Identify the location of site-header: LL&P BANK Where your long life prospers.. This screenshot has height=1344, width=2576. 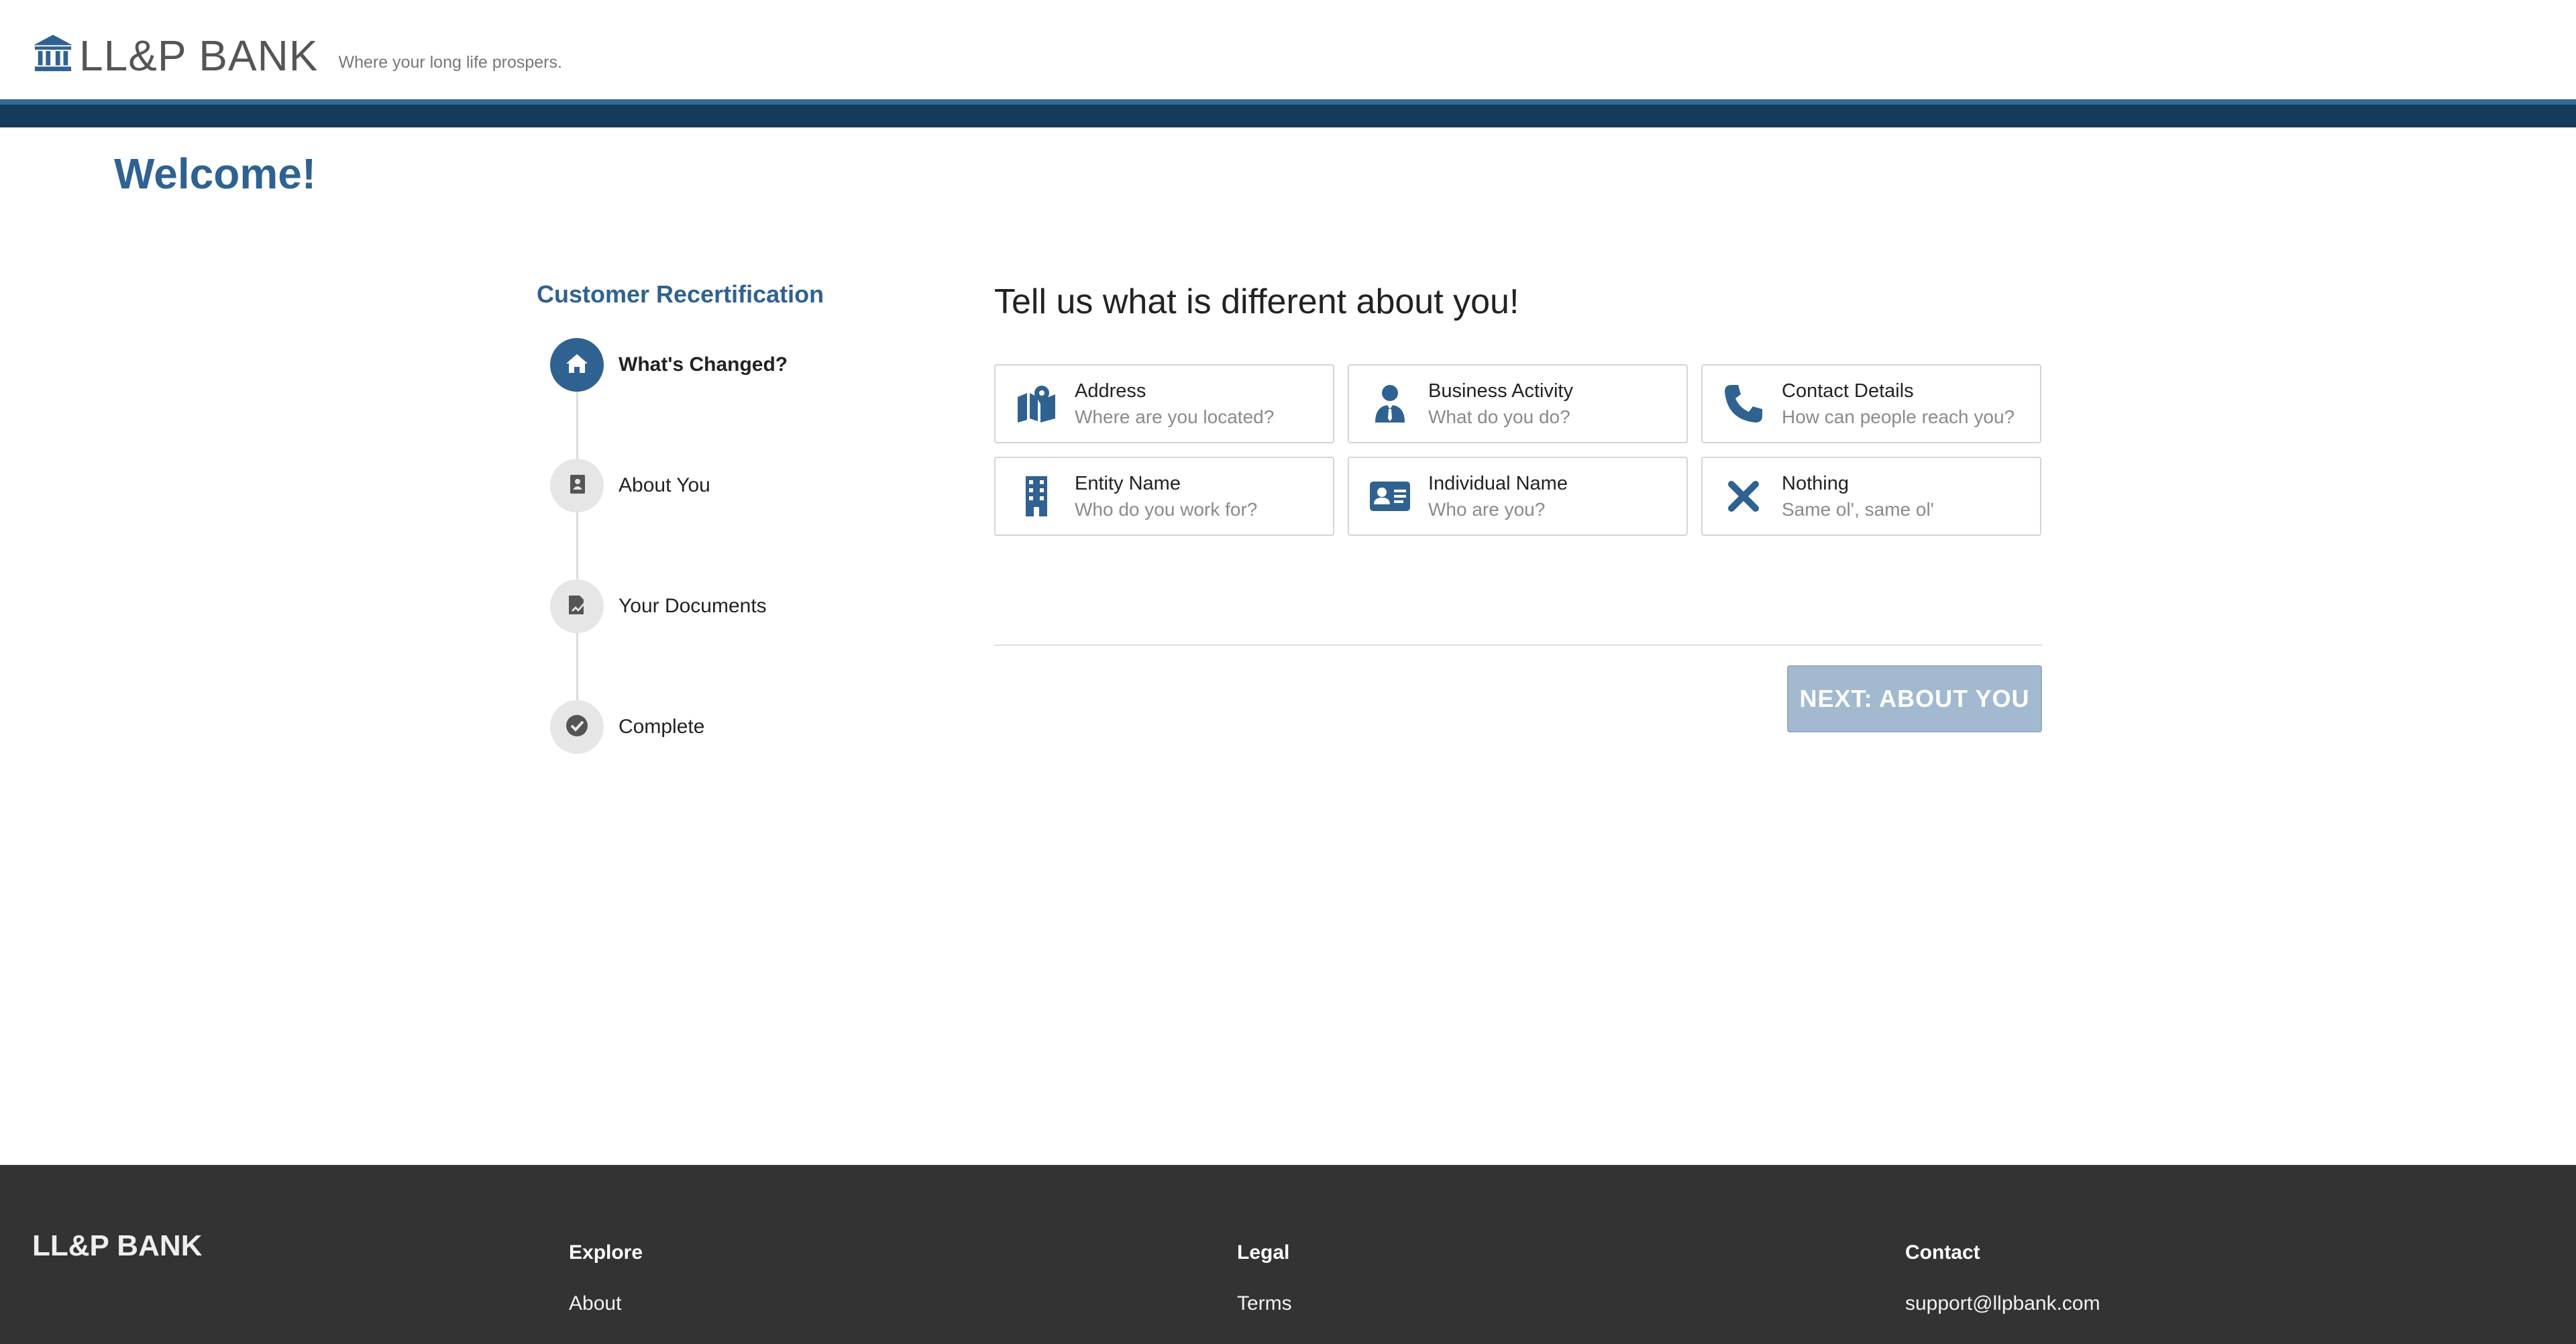
(1288, 49).